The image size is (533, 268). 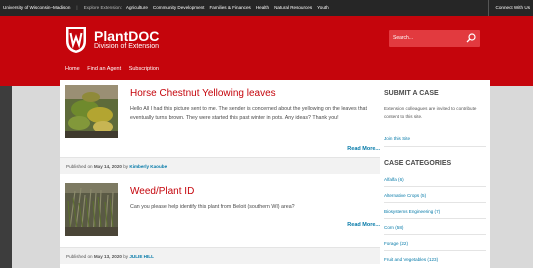 I want to click on connect-with-us-button: Connect With Us, so click(x=510, y=8).